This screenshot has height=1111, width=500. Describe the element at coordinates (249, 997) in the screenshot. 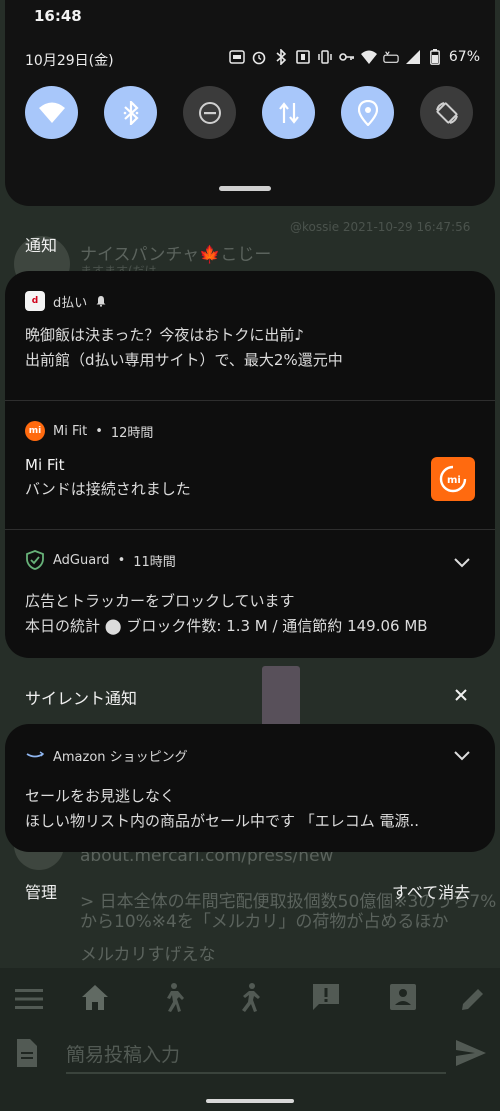

I see `running-icon` at that location.